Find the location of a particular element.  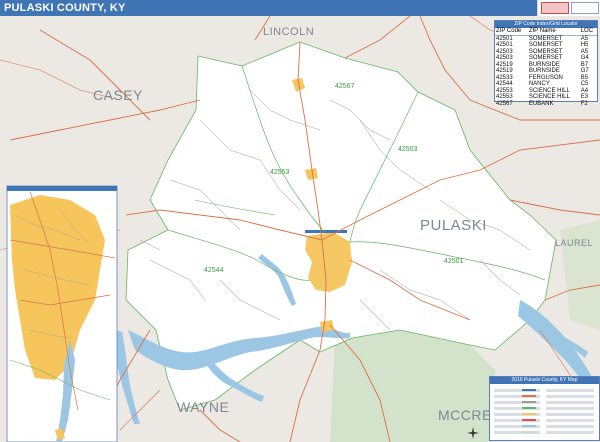

county-label-laurel: LAUREL is located at coordinates (574, 243).